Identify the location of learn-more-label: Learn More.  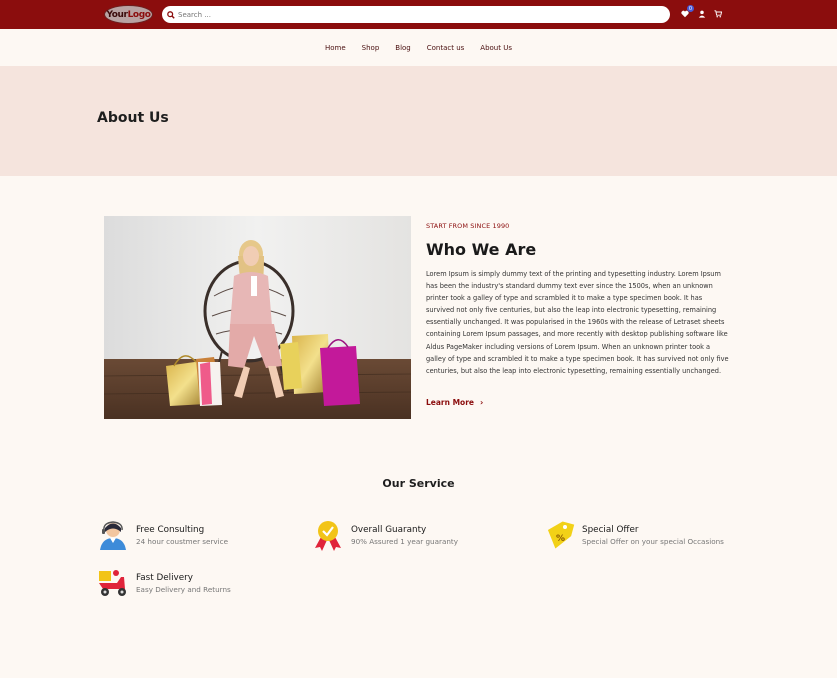
(450, 402).